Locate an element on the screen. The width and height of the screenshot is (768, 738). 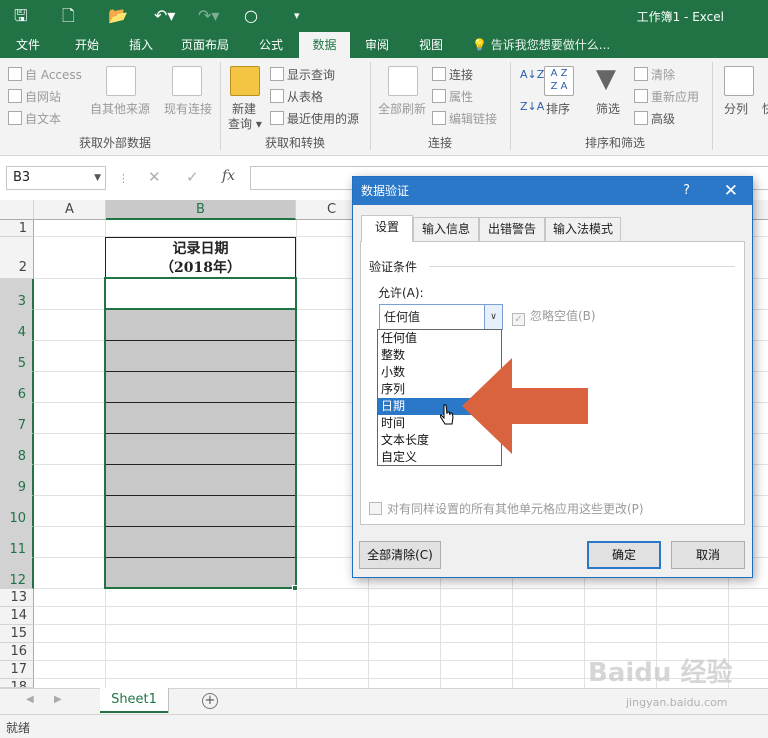
row-header: 10 is located at coordinates (17, 511).